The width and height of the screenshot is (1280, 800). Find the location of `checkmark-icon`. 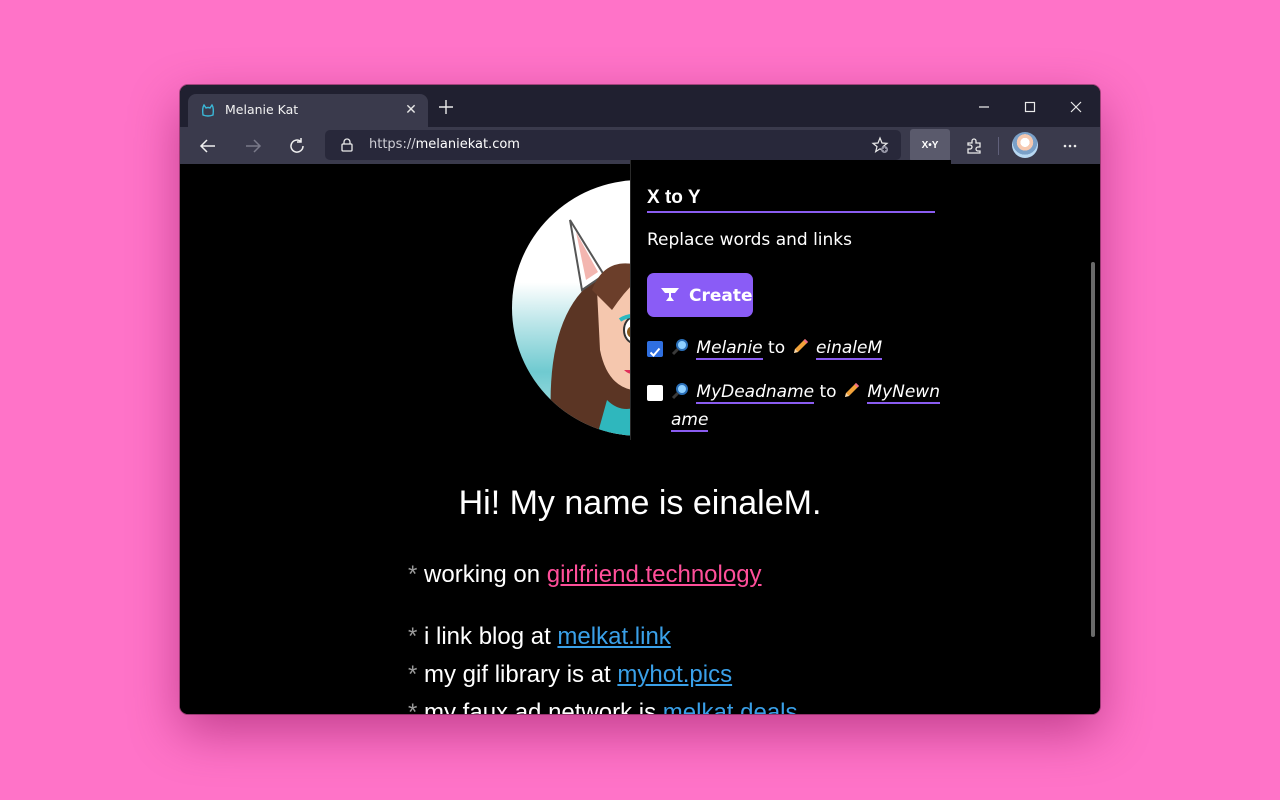

checkmark-icon is located at coordinates (655, 352).